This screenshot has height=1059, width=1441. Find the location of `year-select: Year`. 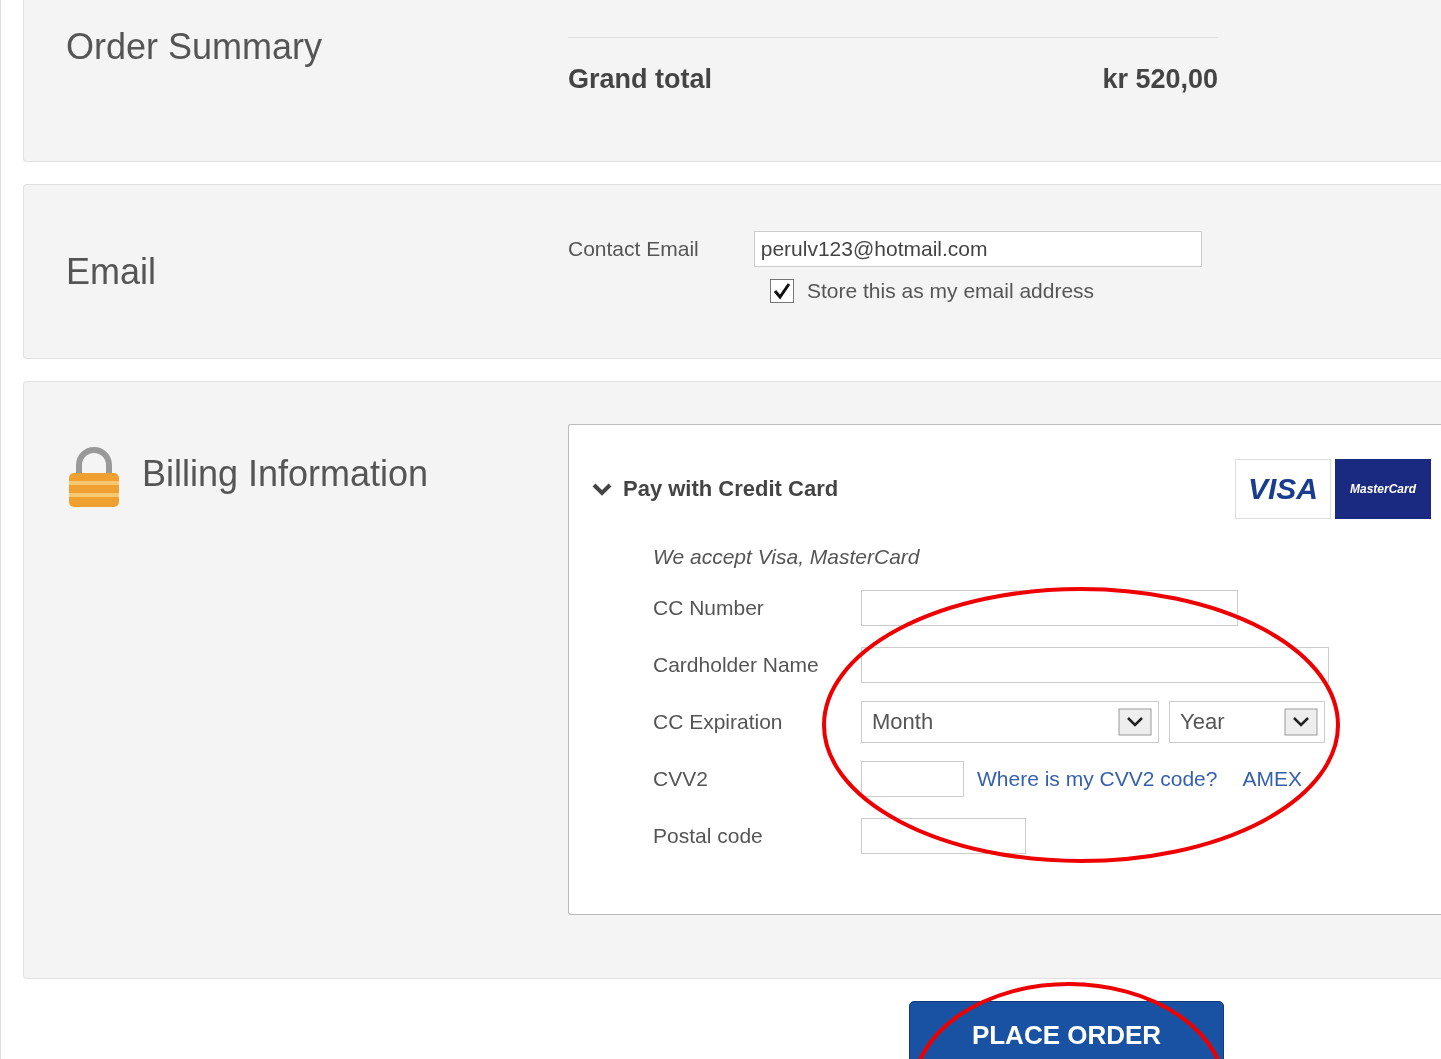

year-select: Year is located at coordinates (1247, 721).